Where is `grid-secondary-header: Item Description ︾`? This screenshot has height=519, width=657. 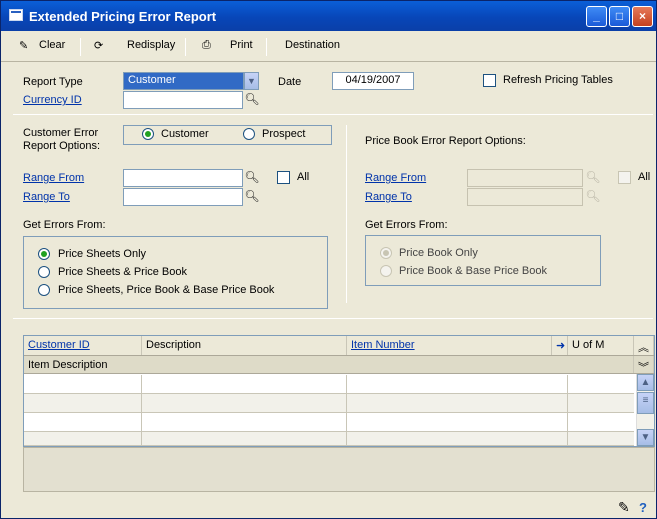 grid-secondary-header: Item Description ︾ is located at coordinates (339, 365).